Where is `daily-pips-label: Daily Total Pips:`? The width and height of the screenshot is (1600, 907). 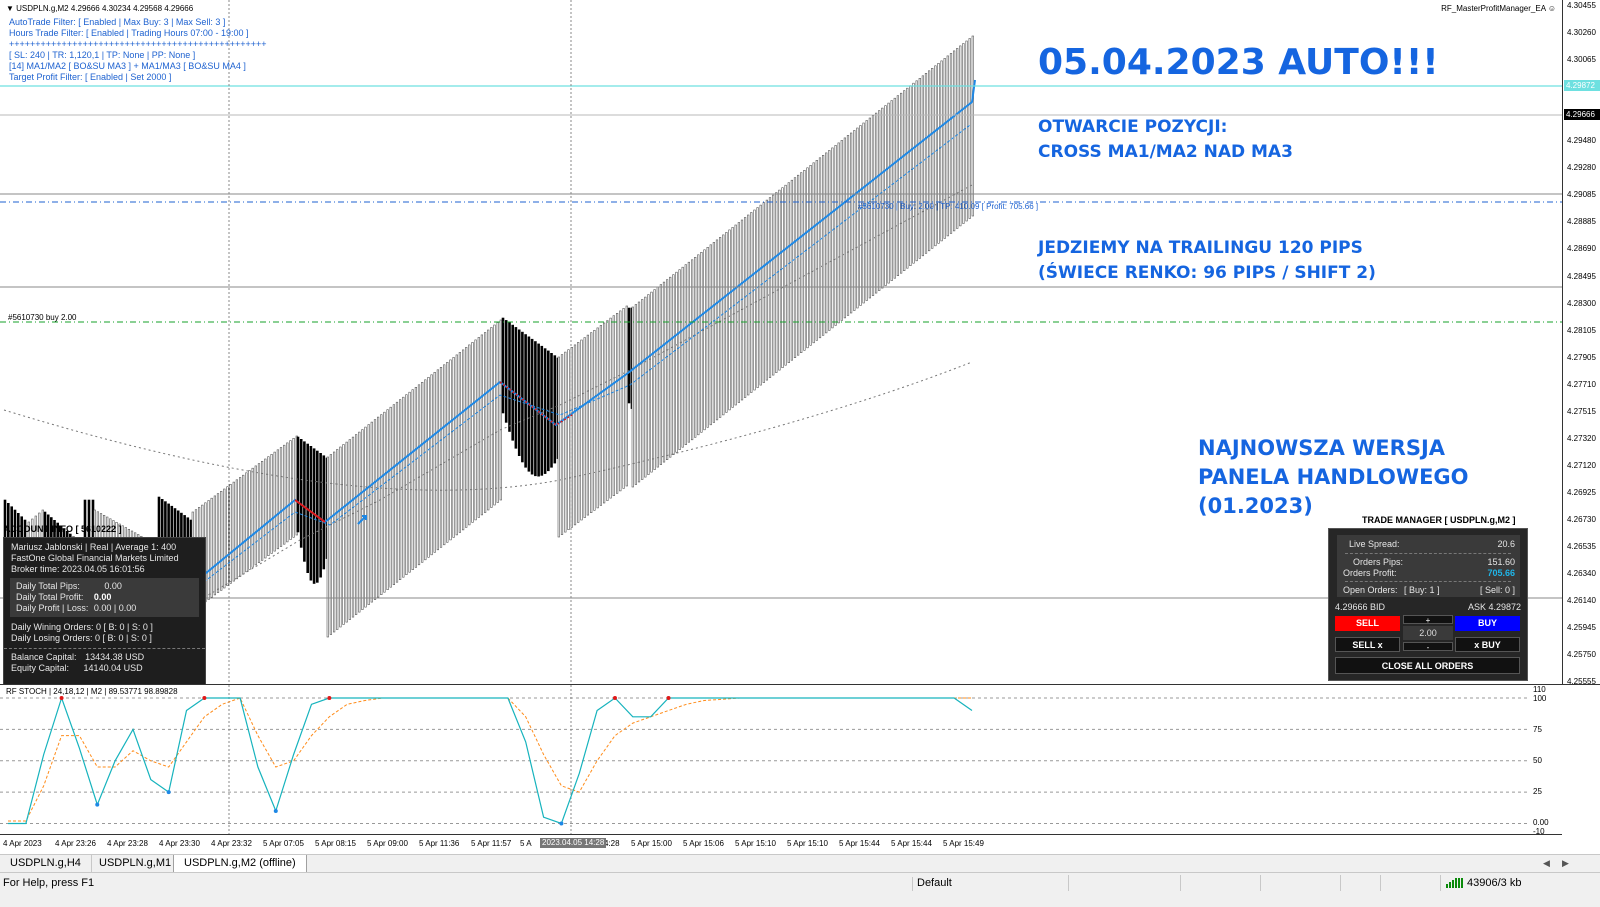
daily-pips-label: Daily Total Pips: is located at coordinates (48, 586).